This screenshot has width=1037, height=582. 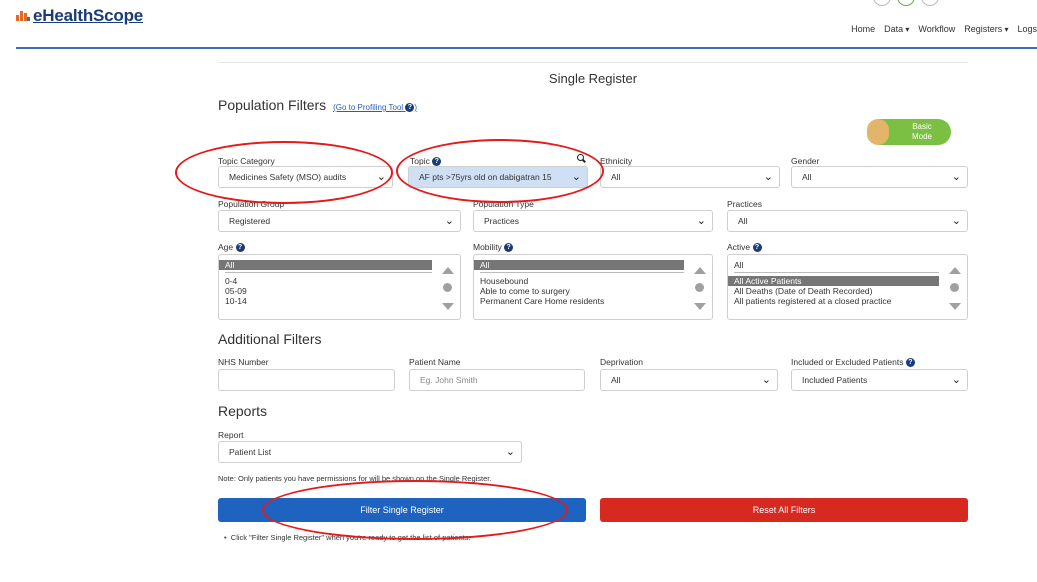 I want to click on population-filters-heading: Population Filters, so click(x=272, y=105).